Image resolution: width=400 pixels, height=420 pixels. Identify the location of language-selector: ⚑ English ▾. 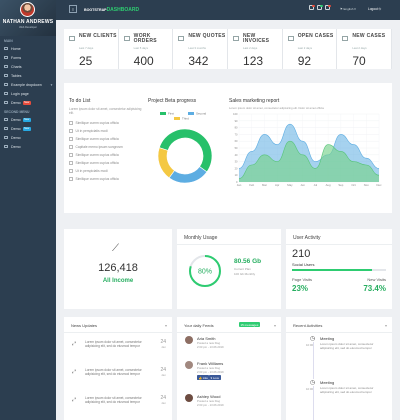
(348, 9).